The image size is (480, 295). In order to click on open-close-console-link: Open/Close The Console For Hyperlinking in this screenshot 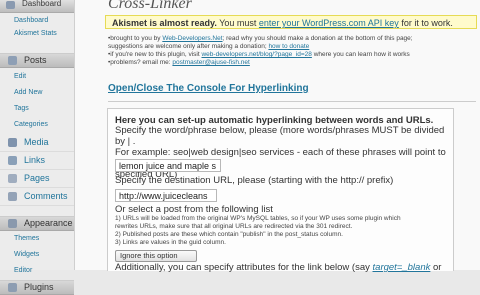, I will do `click(208, 88)`.